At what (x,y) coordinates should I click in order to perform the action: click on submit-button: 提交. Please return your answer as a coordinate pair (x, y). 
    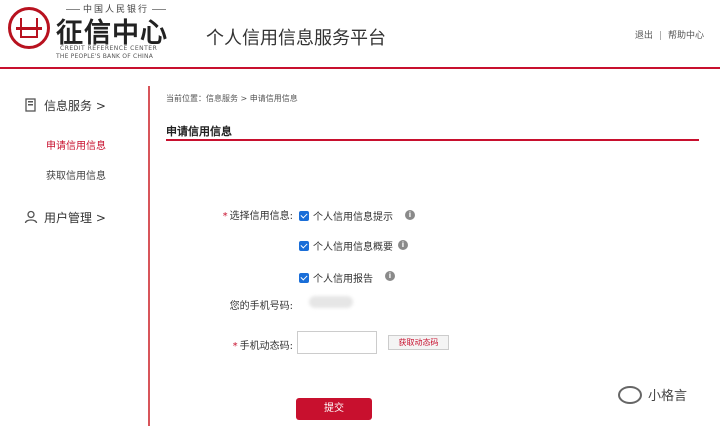
    Looking at the image, I should click on (334, 409).